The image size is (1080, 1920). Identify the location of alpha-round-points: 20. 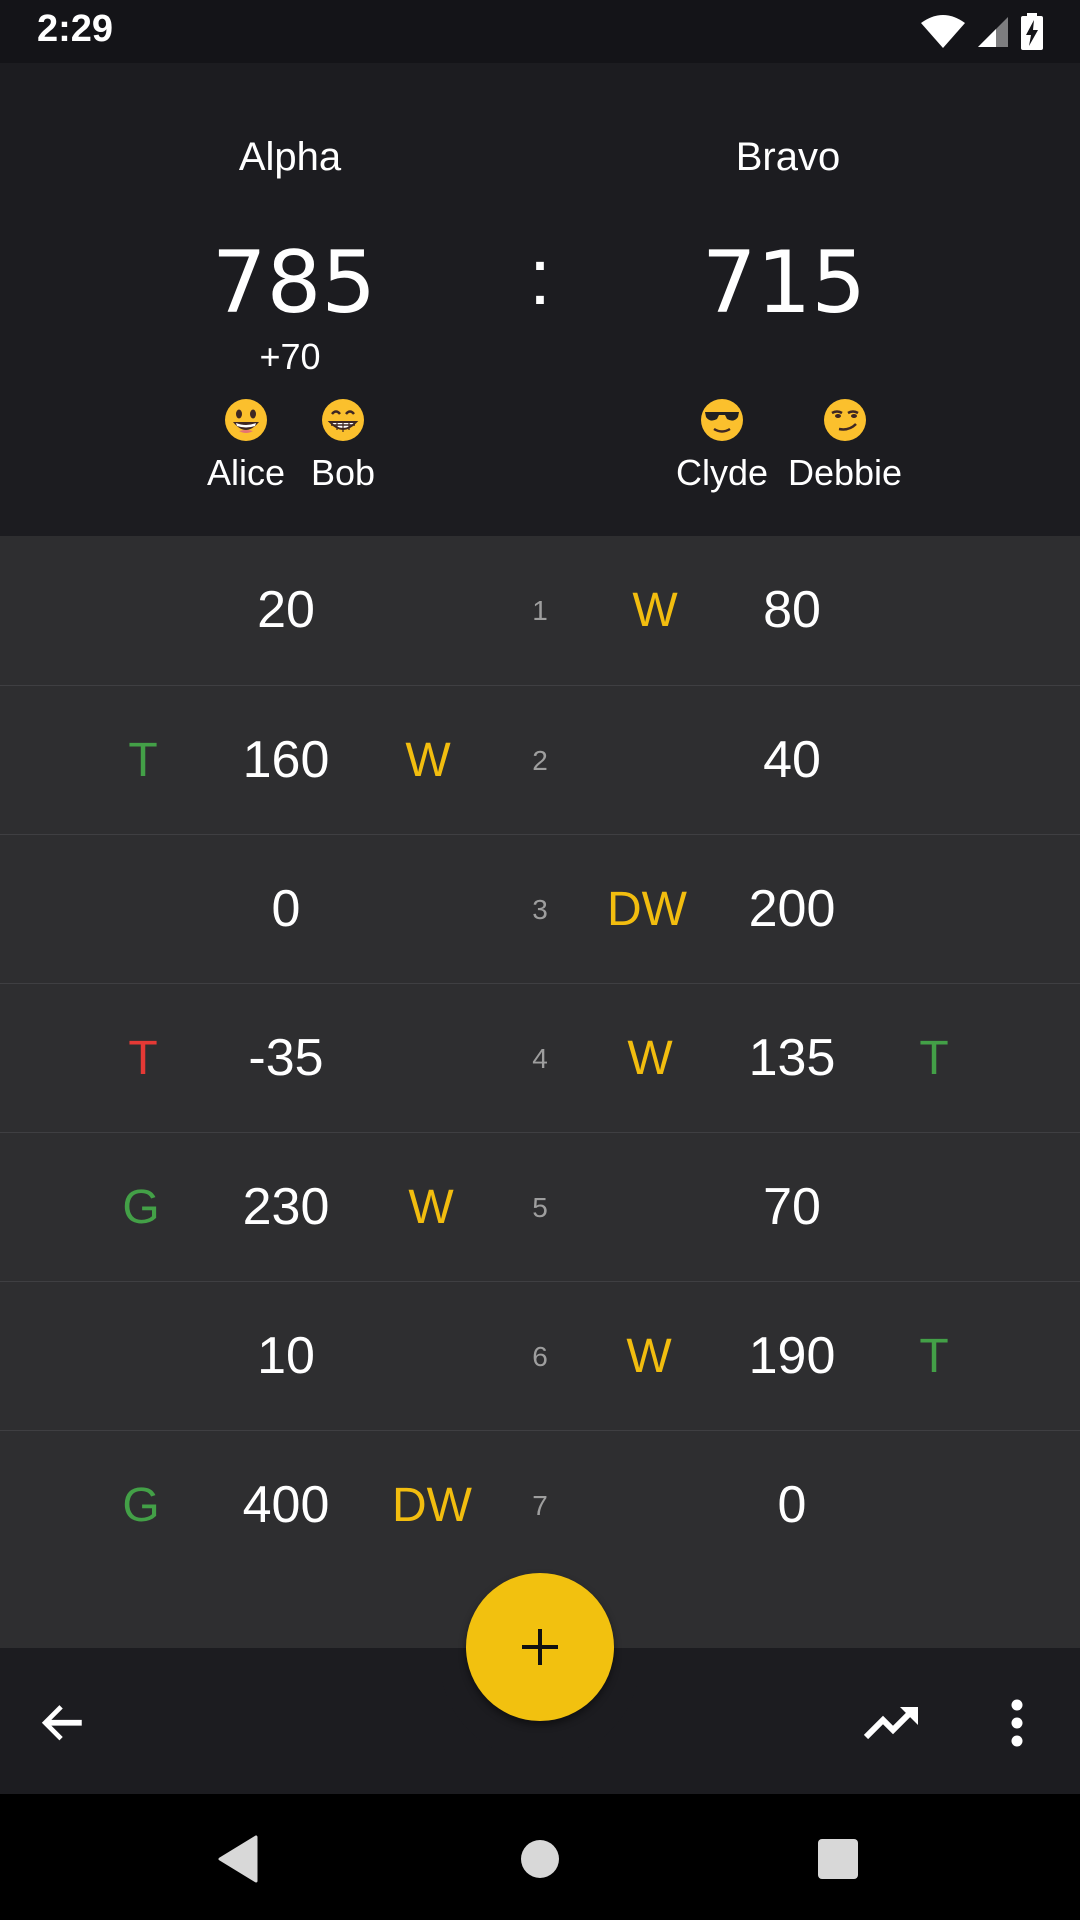
(286, 610).